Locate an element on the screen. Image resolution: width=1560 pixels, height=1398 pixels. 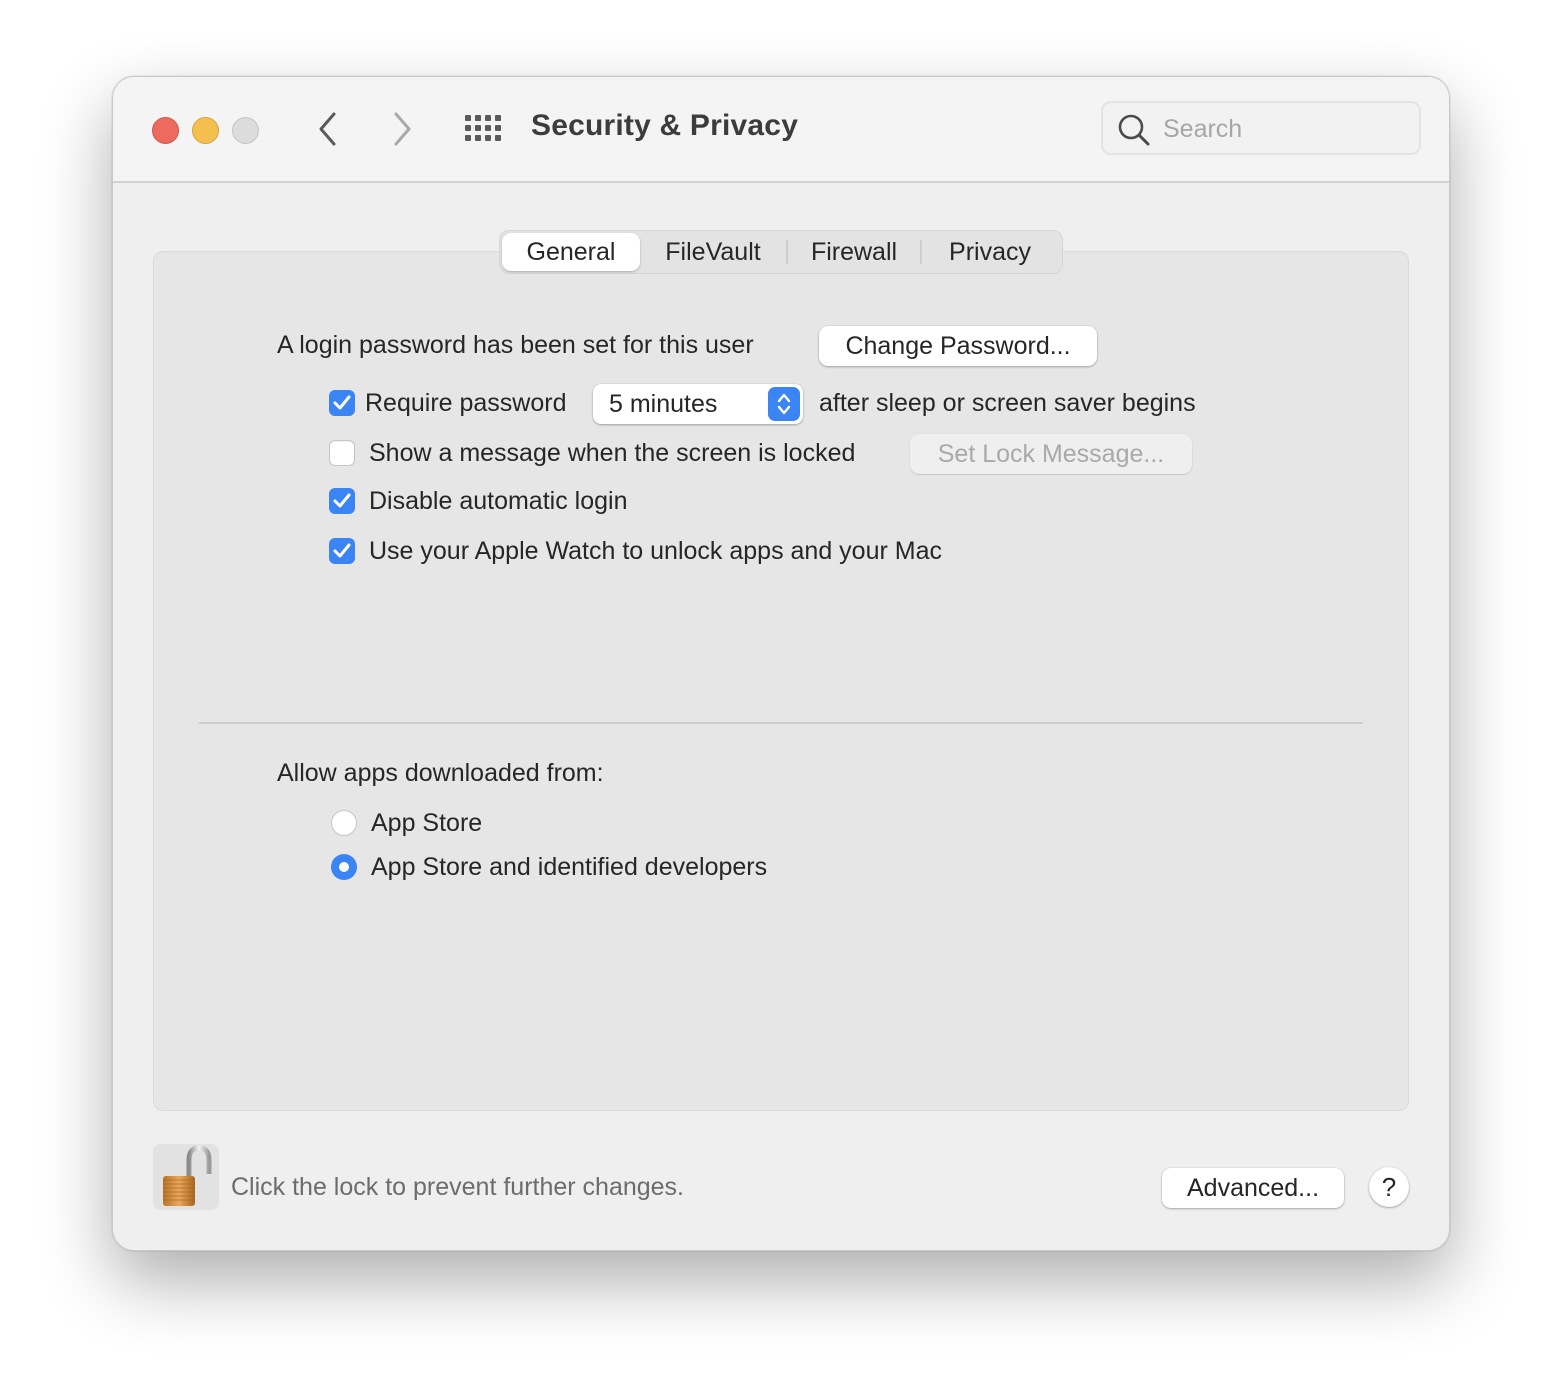
section-divider is located at coordinates (781, 723).